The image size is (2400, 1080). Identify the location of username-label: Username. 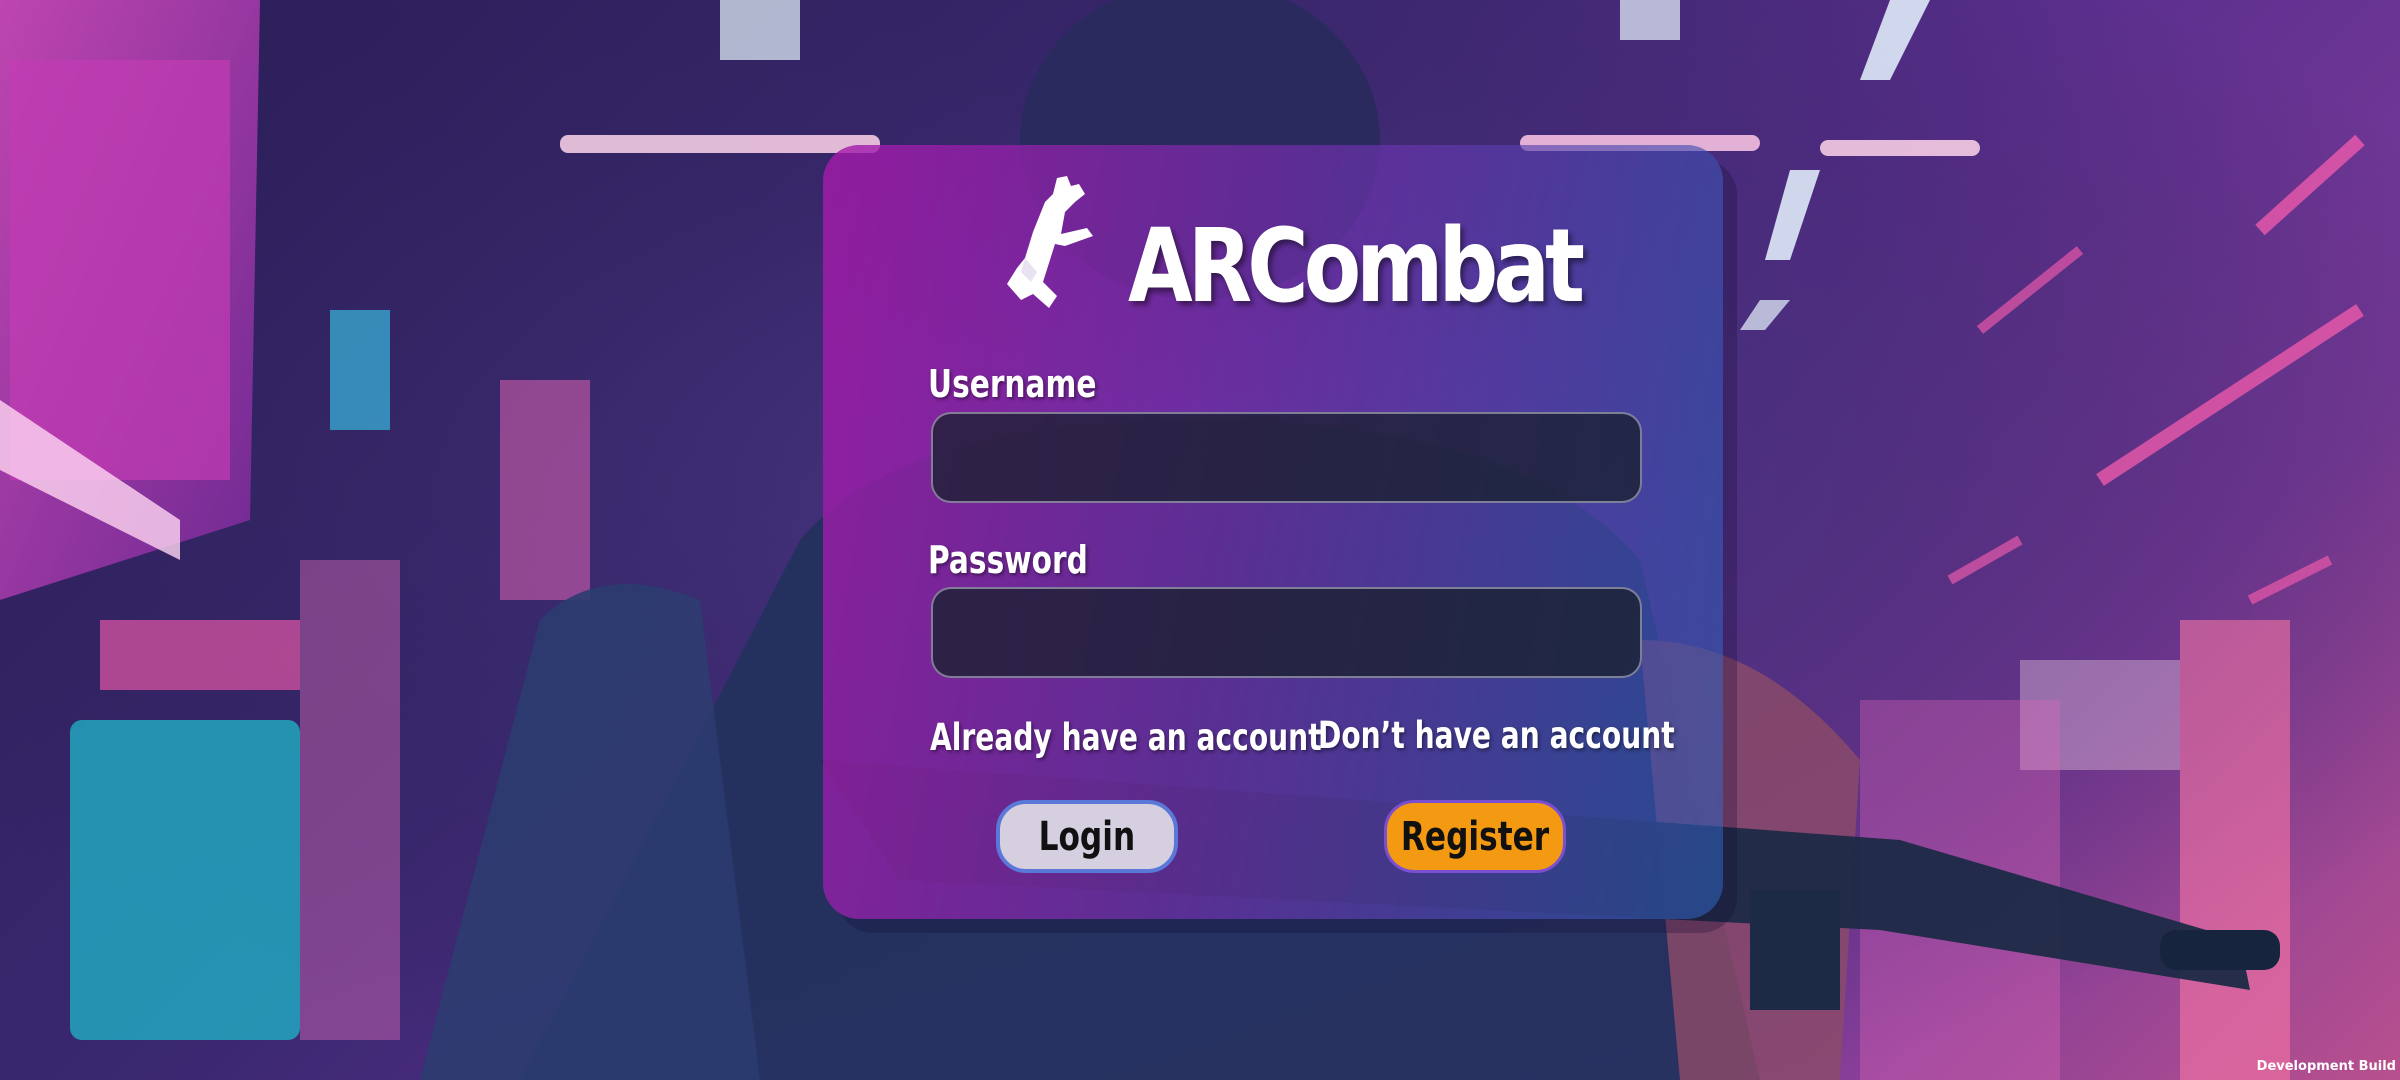
(1012, 384).